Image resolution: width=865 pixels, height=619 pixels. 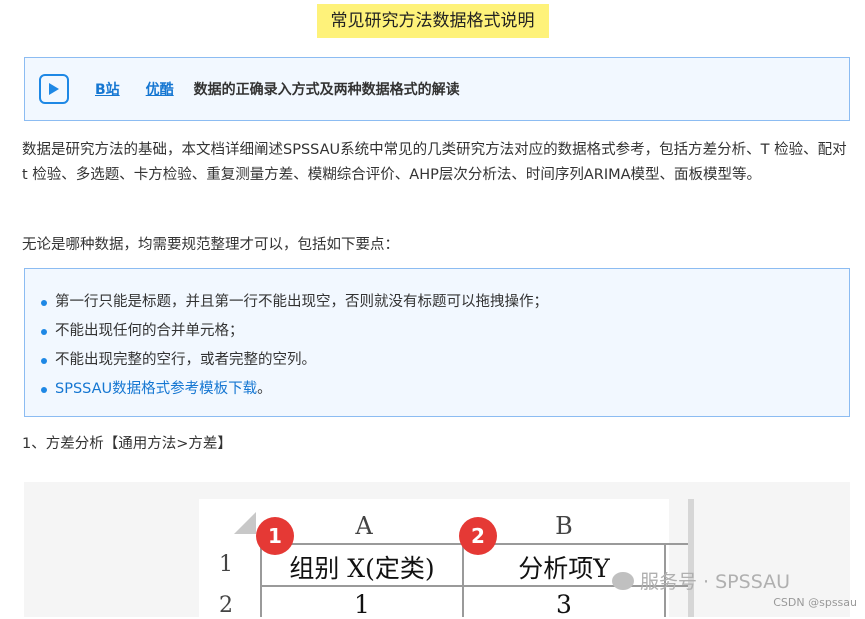 I want to click on video-box: B站 优酷 数据的正确录入方式及两种数据格式的解读, so click(x=437, y=89).